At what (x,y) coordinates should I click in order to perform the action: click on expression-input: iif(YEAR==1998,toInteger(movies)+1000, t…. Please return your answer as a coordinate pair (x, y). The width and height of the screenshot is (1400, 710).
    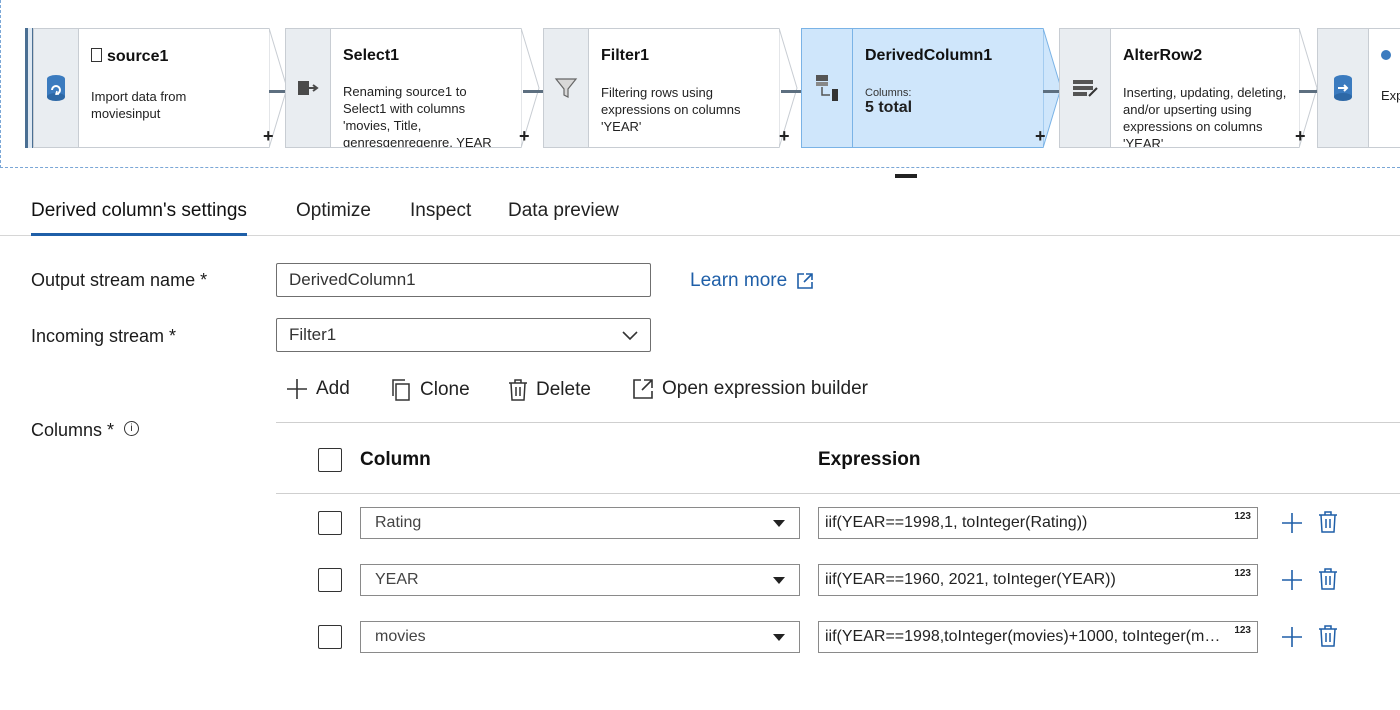
    Looking at the image, I should click on (1038, 637).